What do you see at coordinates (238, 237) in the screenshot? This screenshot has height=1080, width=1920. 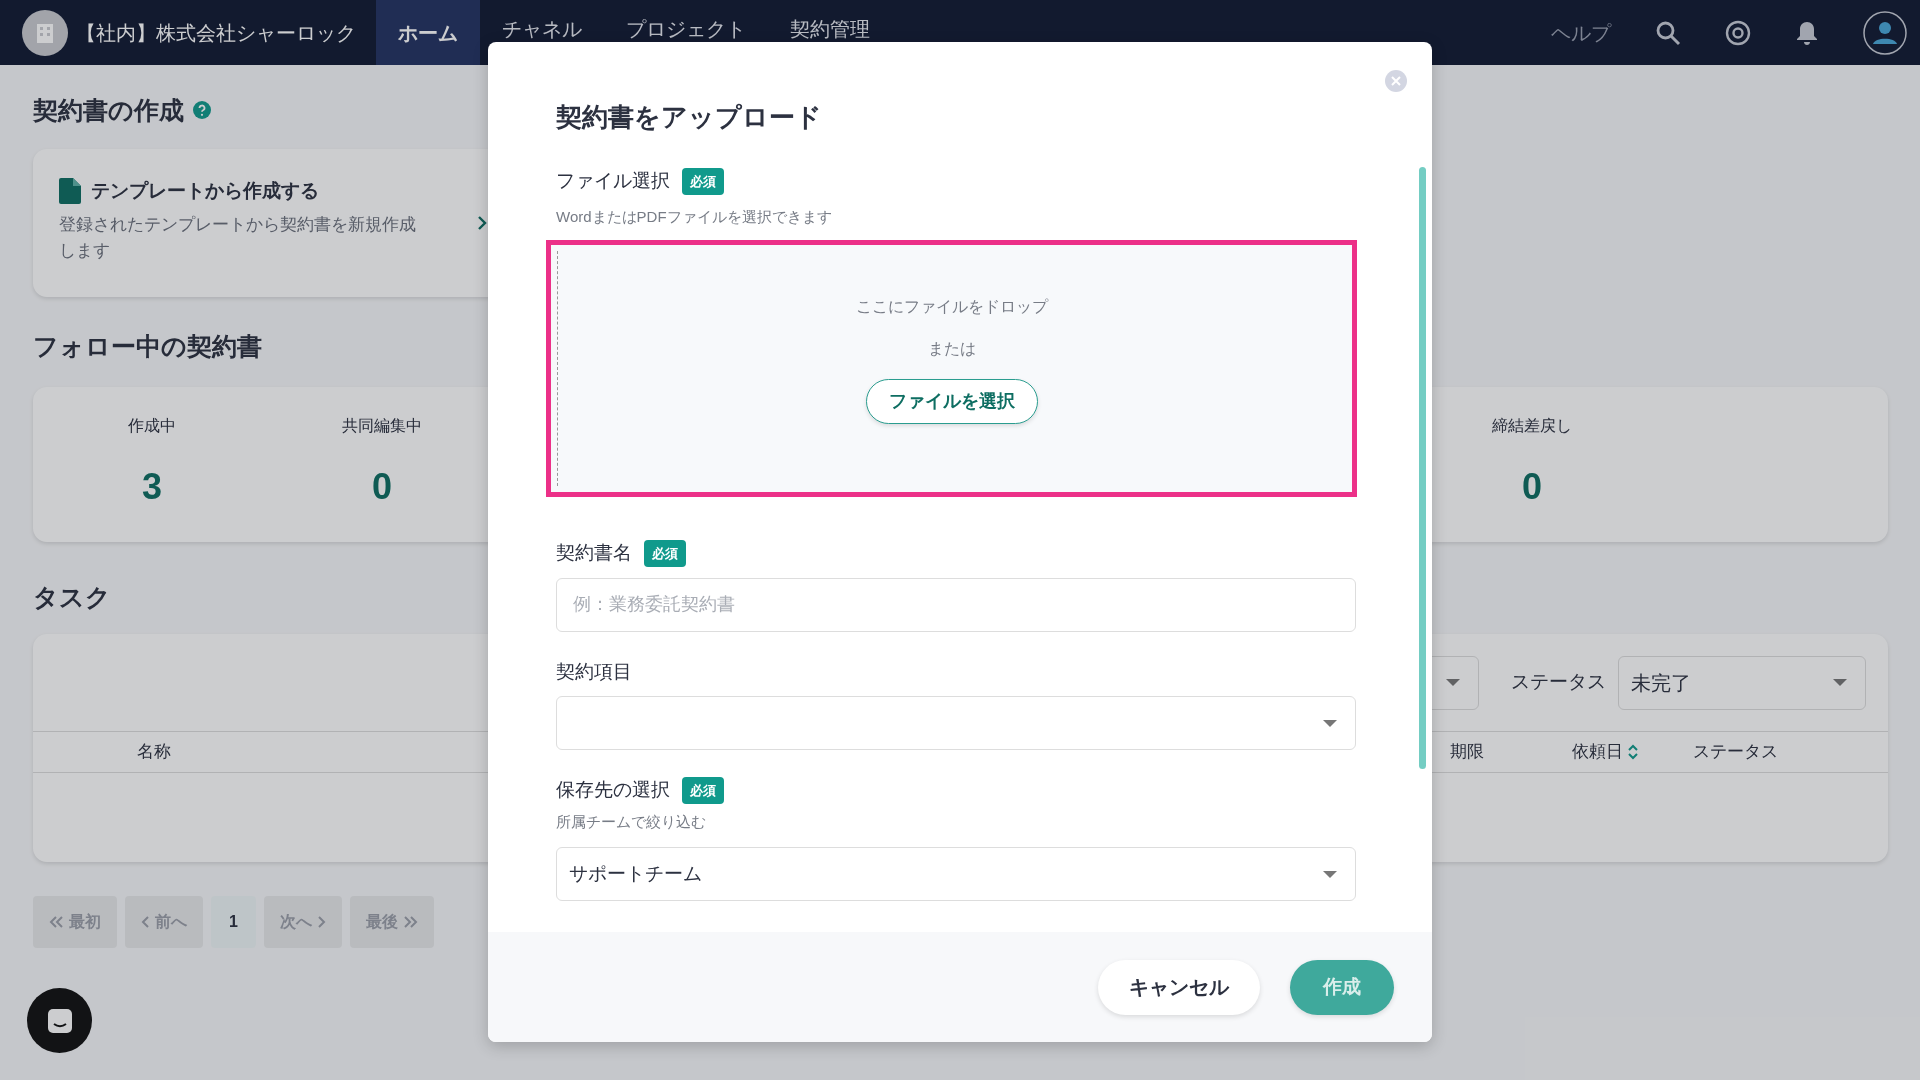 I see `card-description: 登録されたテンプレートから契約書を新規作成します` at bounding box center [238, 237].